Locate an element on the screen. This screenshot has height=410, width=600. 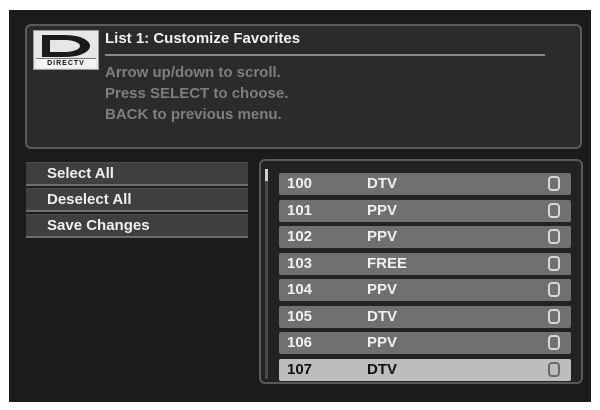
instruction-line: Press SELECT to choose. is located at coordinates (197, 93).